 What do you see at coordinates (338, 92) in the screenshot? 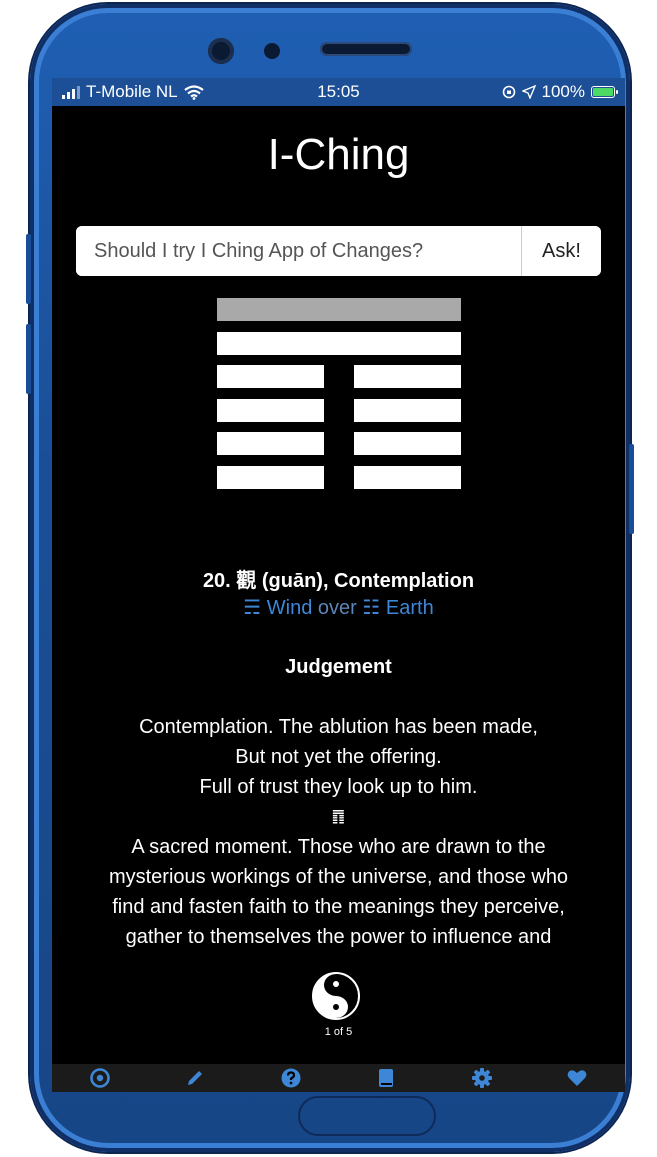
I see `status-bar: T-Mobile NL 15:05 100%` at bounding box center [338, 92].